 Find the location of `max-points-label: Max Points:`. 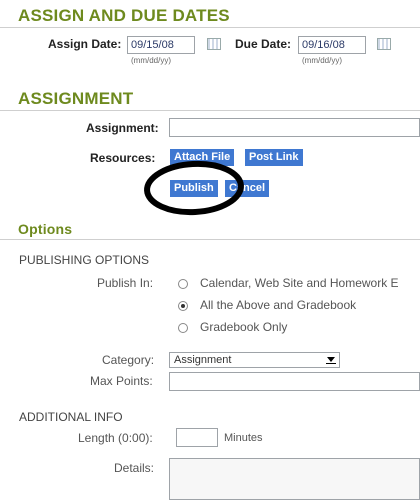

max-points-label: Max Points: is located at coordinates (121, 381).